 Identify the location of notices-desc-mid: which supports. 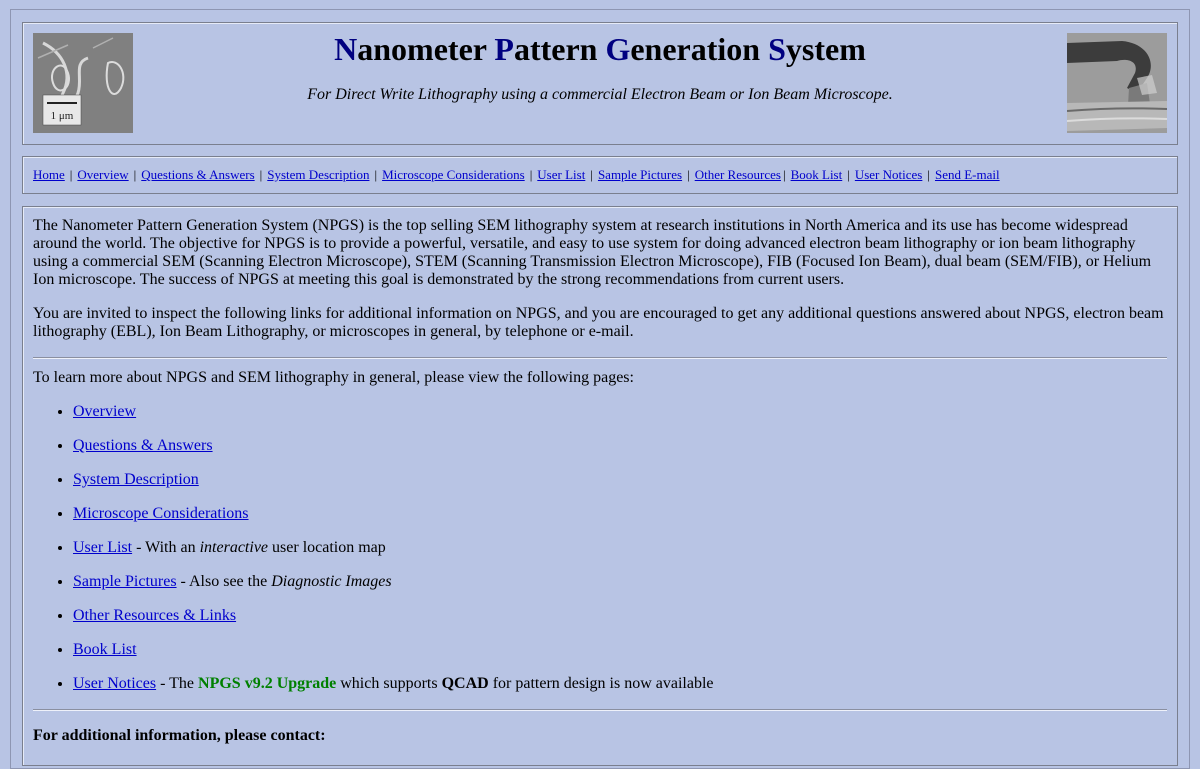
(389, 683).